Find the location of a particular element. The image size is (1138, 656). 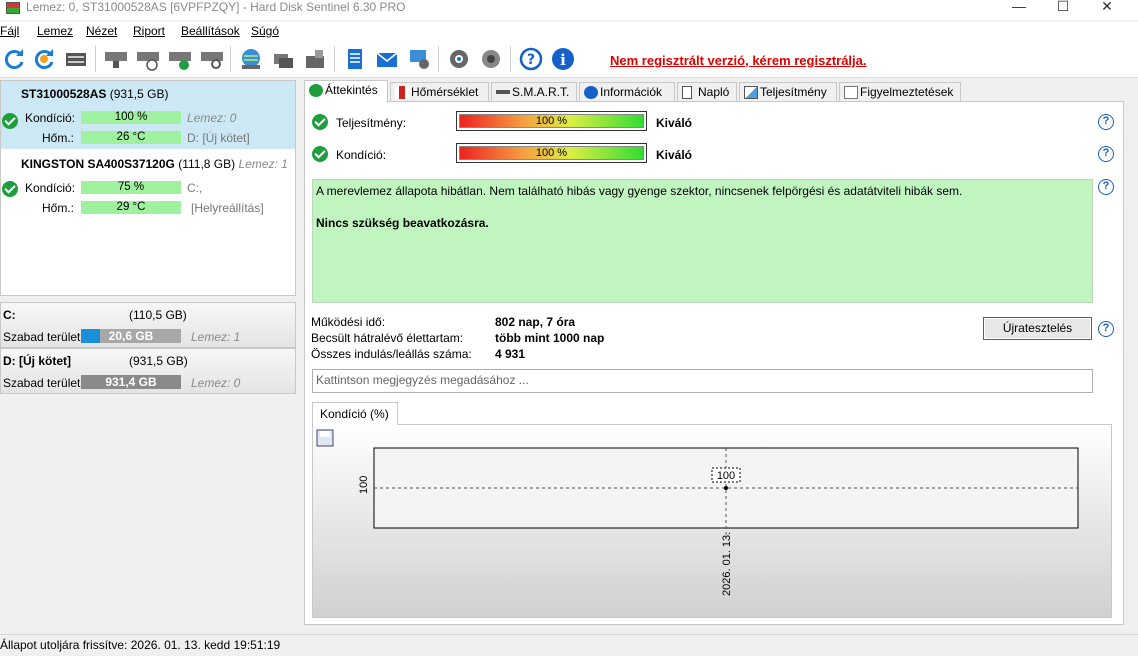

partition-name: D: [Új kötet] is located at coordinates (37, 361).